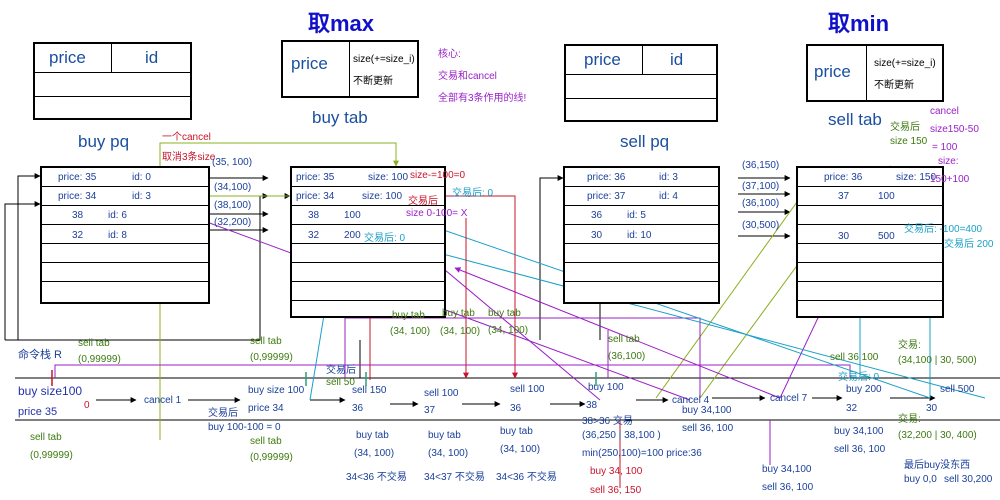  What do you see at coordinates (516, 431) in the screenshot?
I see `below-bt3: buy tab` at bounding box center [516, 431].